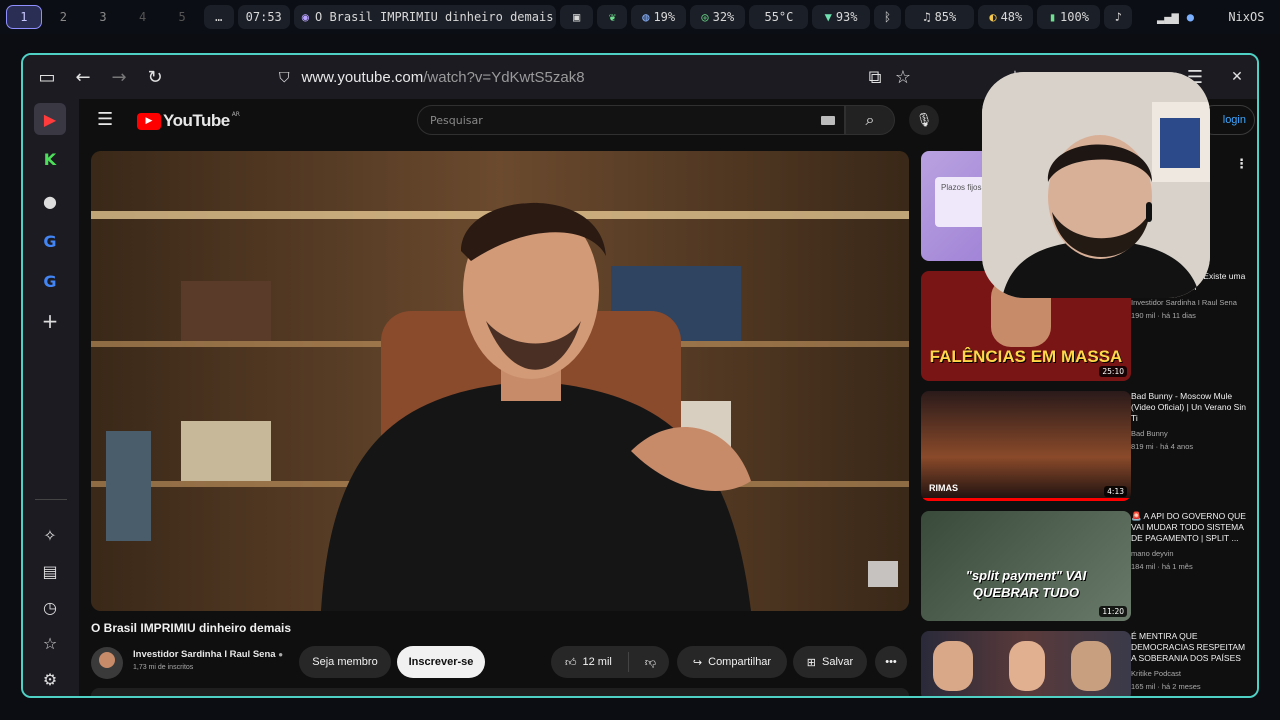  I want to click on back-button: ←, so click(83, 77).